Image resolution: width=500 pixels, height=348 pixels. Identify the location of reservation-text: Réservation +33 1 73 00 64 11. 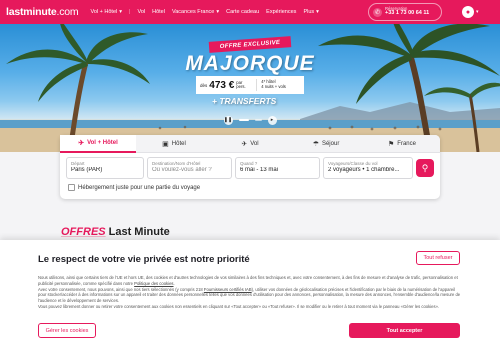
(407, 11).